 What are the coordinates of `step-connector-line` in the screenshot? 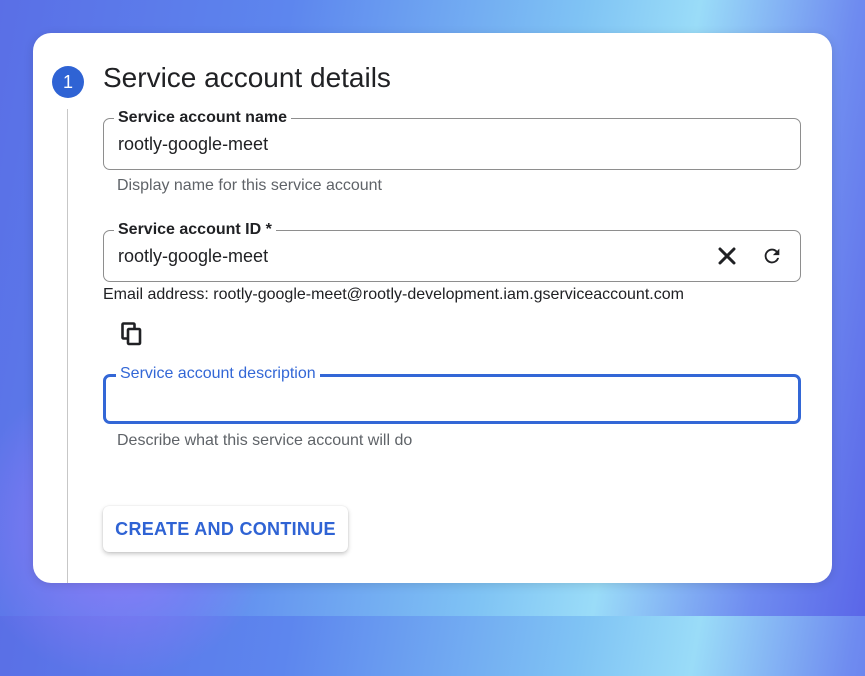 It's located at (67, 346).